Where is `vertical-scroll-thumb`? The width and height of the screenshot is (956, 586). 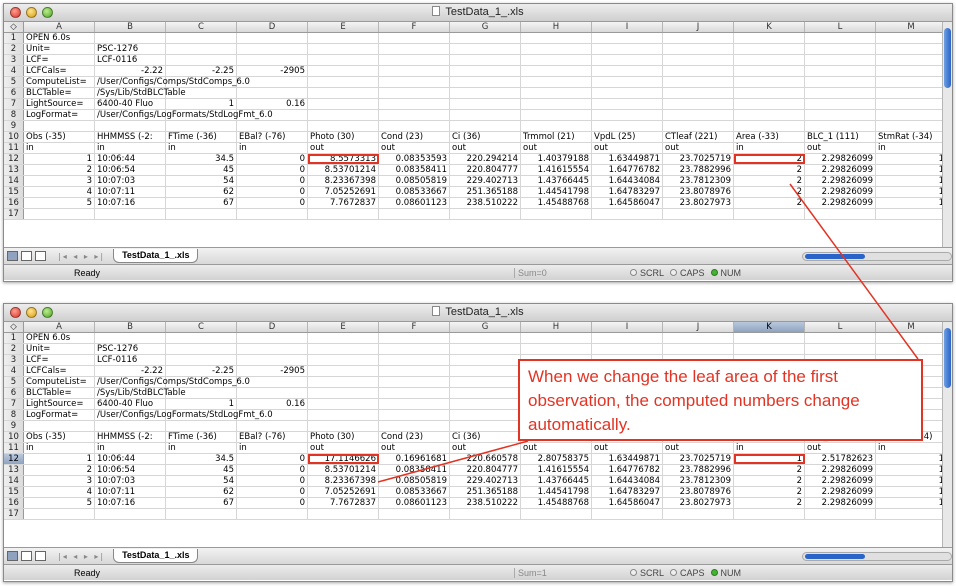 vertical-scroll-thumb is located at coordinates (947, 58).